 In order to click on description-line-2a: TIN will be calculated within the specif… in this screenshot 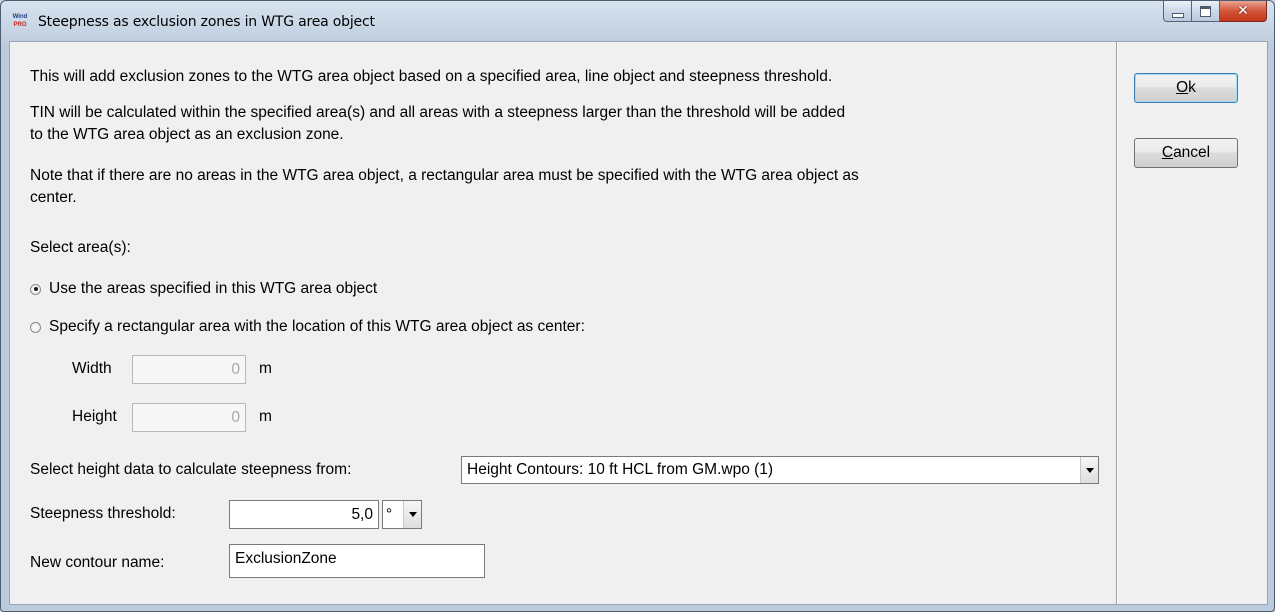, I will do `click(438, 112)`.